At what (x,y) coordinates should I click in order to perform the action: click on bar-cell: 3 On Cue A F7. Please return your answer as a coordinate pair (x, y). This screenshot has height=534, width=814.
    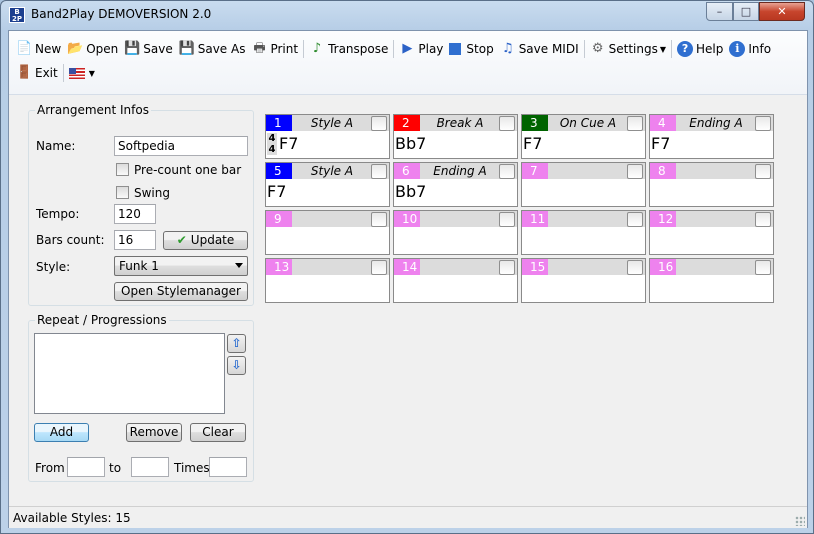
    Looking at the image, I should click on (583, 136).